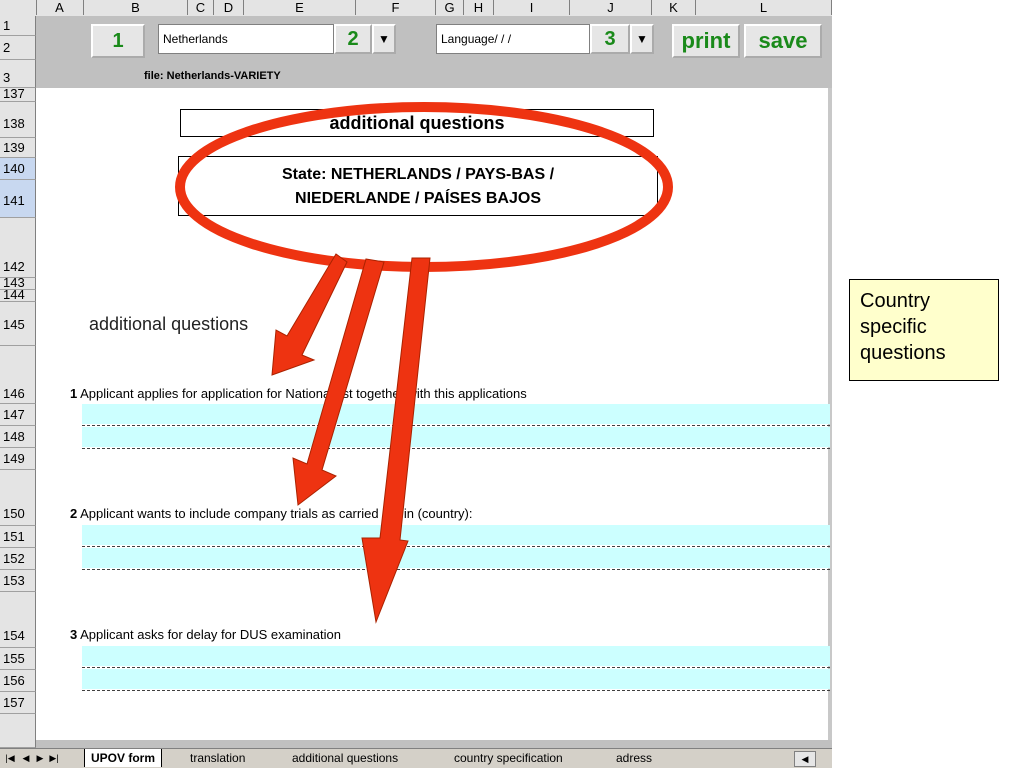 The image size is (1024, 768). What do you see at coordinates (169, 324) in the screenshot?
I see `section-heading: additional questions` at bounding box center [169, 324].